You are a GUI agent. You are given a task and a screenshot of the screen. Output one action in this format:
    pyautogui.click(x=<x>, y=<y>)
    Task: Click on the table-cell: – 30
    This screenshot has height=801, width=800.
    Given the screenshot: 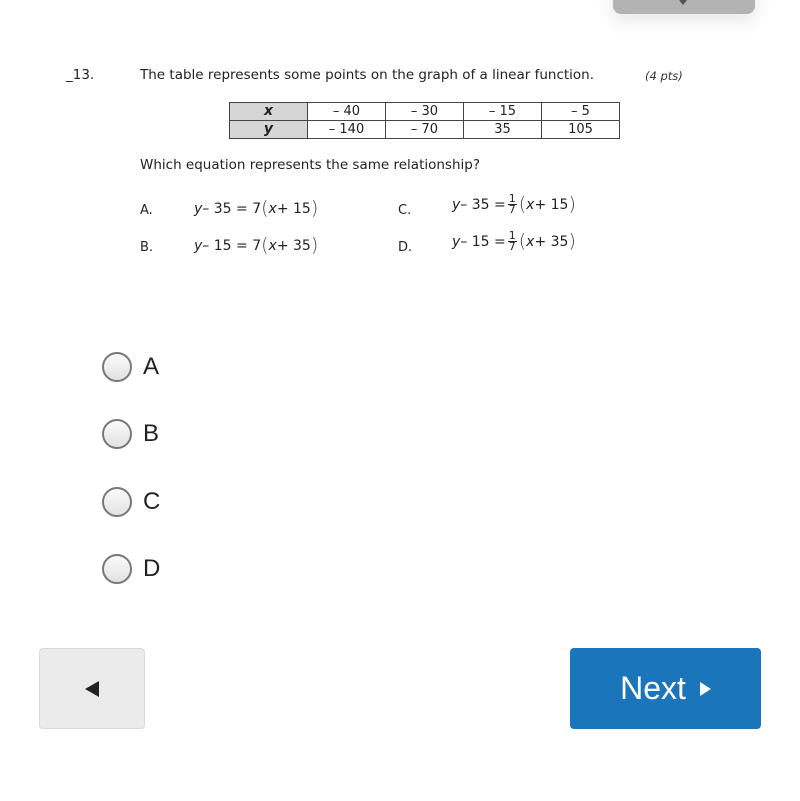 What is the action you would take?
    pyautogui.click(x=424, y=111)
    